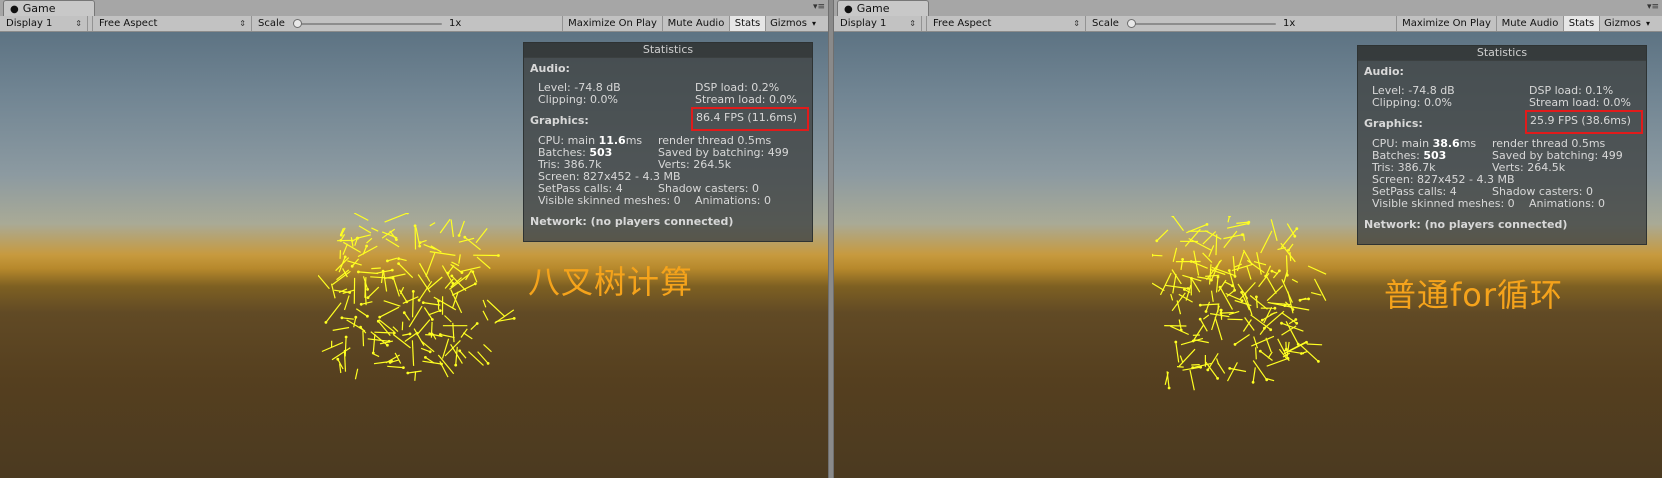  Describe the element at coordinates (1502, 53) in the screenshot. I see `statistics-title: Statistics` at that location.